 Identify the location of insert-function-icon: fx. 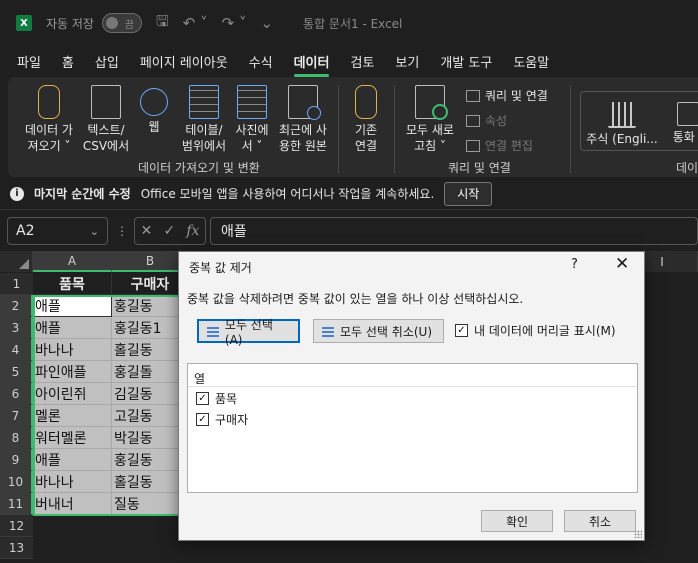
(192, 231).